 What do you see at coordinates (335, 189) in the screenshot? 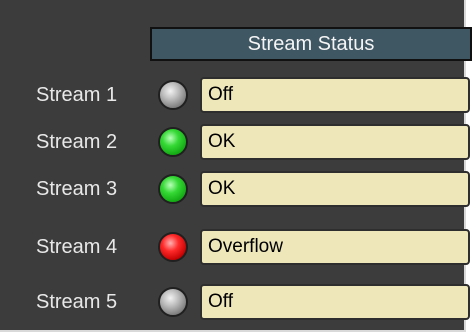
I see `stream-status-field-3: OK` at bounding box center [335, 189].